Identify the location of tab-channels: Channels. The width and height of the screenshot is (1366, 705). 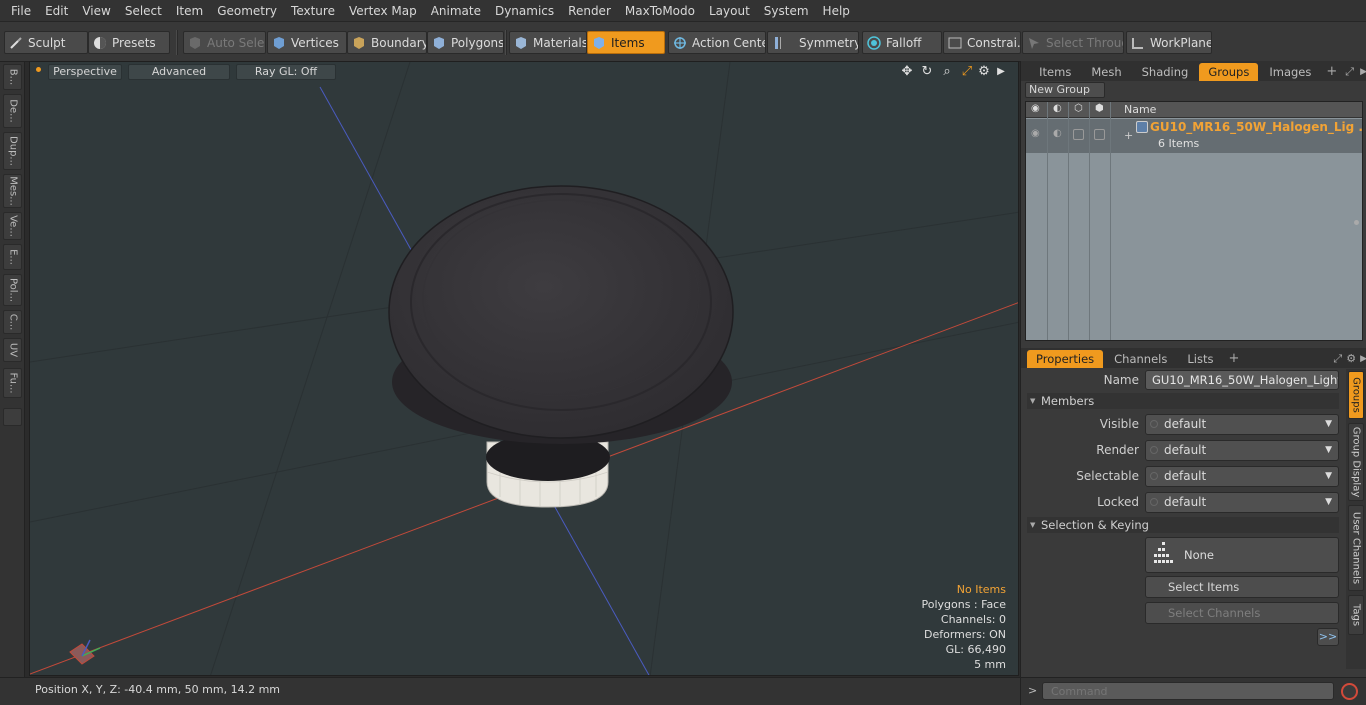
(1140, 359).